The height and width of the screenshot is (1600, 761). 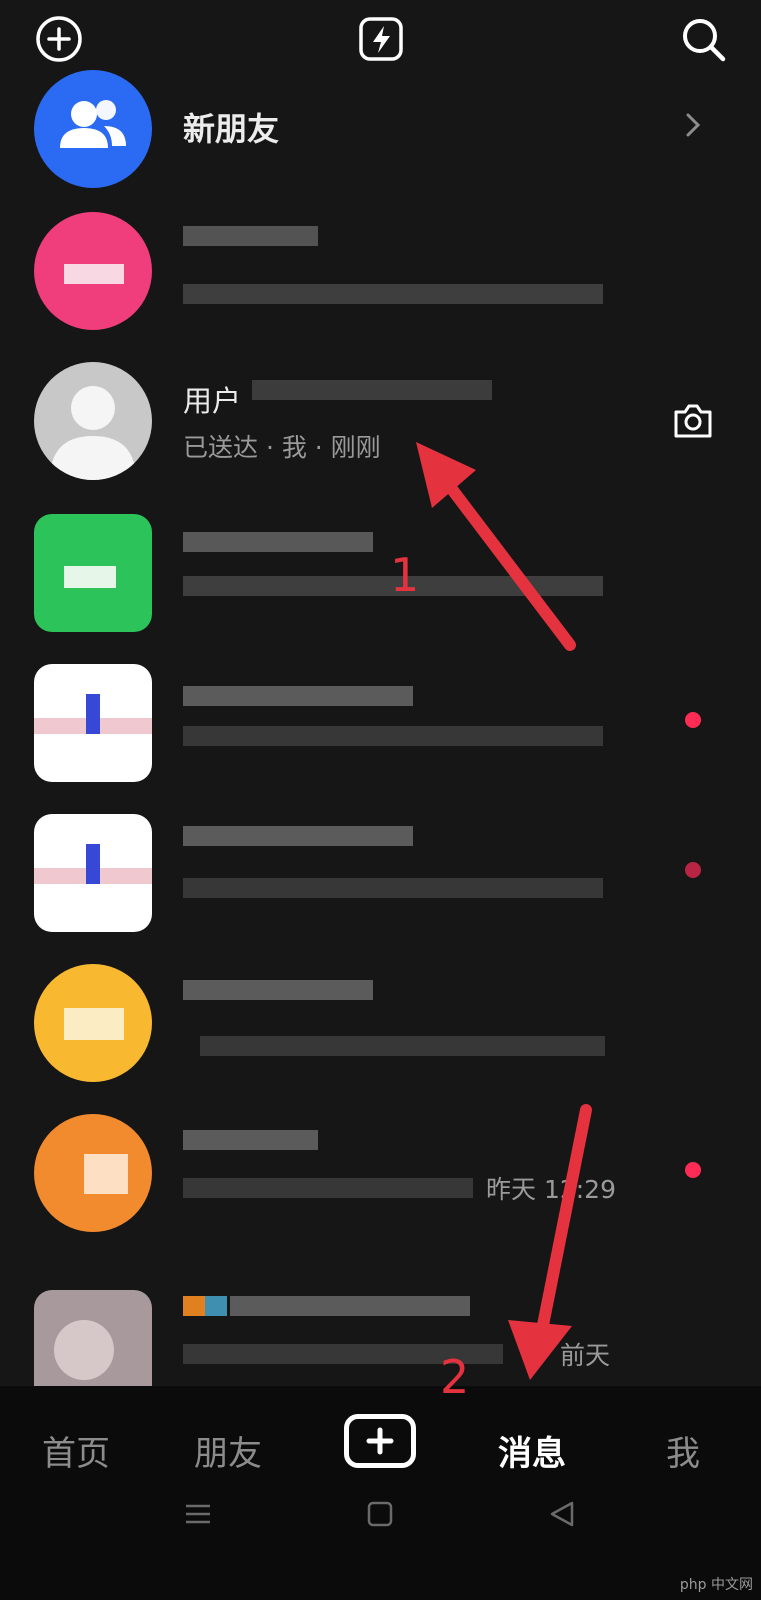 I want to click on annotation-label-2: 2, so click(x=455, y=1377).